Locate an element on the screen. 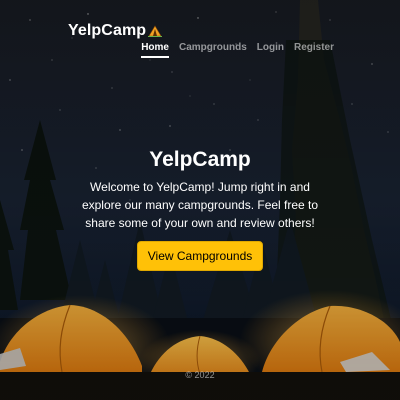 The image size is (400, 400). tent-icon is located at coordinates (155, 31).